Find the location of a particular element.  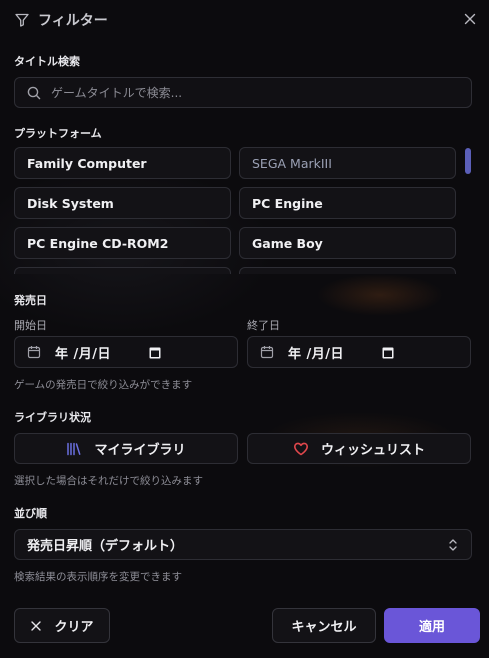

end-date-input: 年 /月/日 is located at coordinates (359, 352).